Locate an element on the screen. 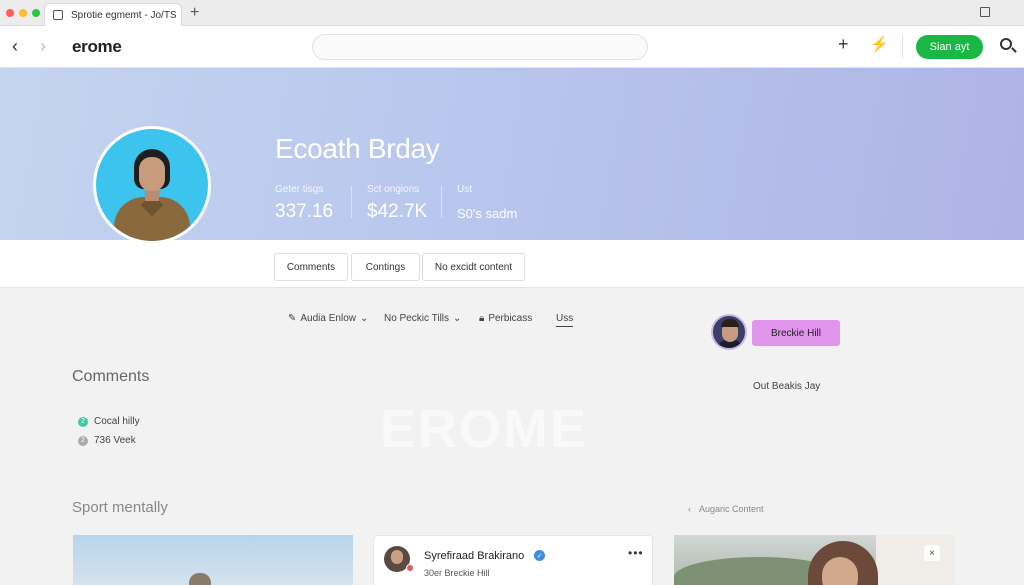  profile-avatar is located at coordinates (152, 185).